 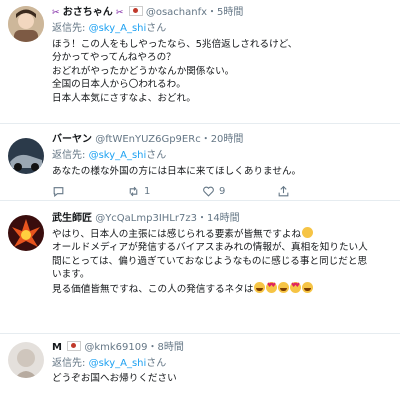 I want to click on tweet-actions: 1 9, so click(x=202, y=191).